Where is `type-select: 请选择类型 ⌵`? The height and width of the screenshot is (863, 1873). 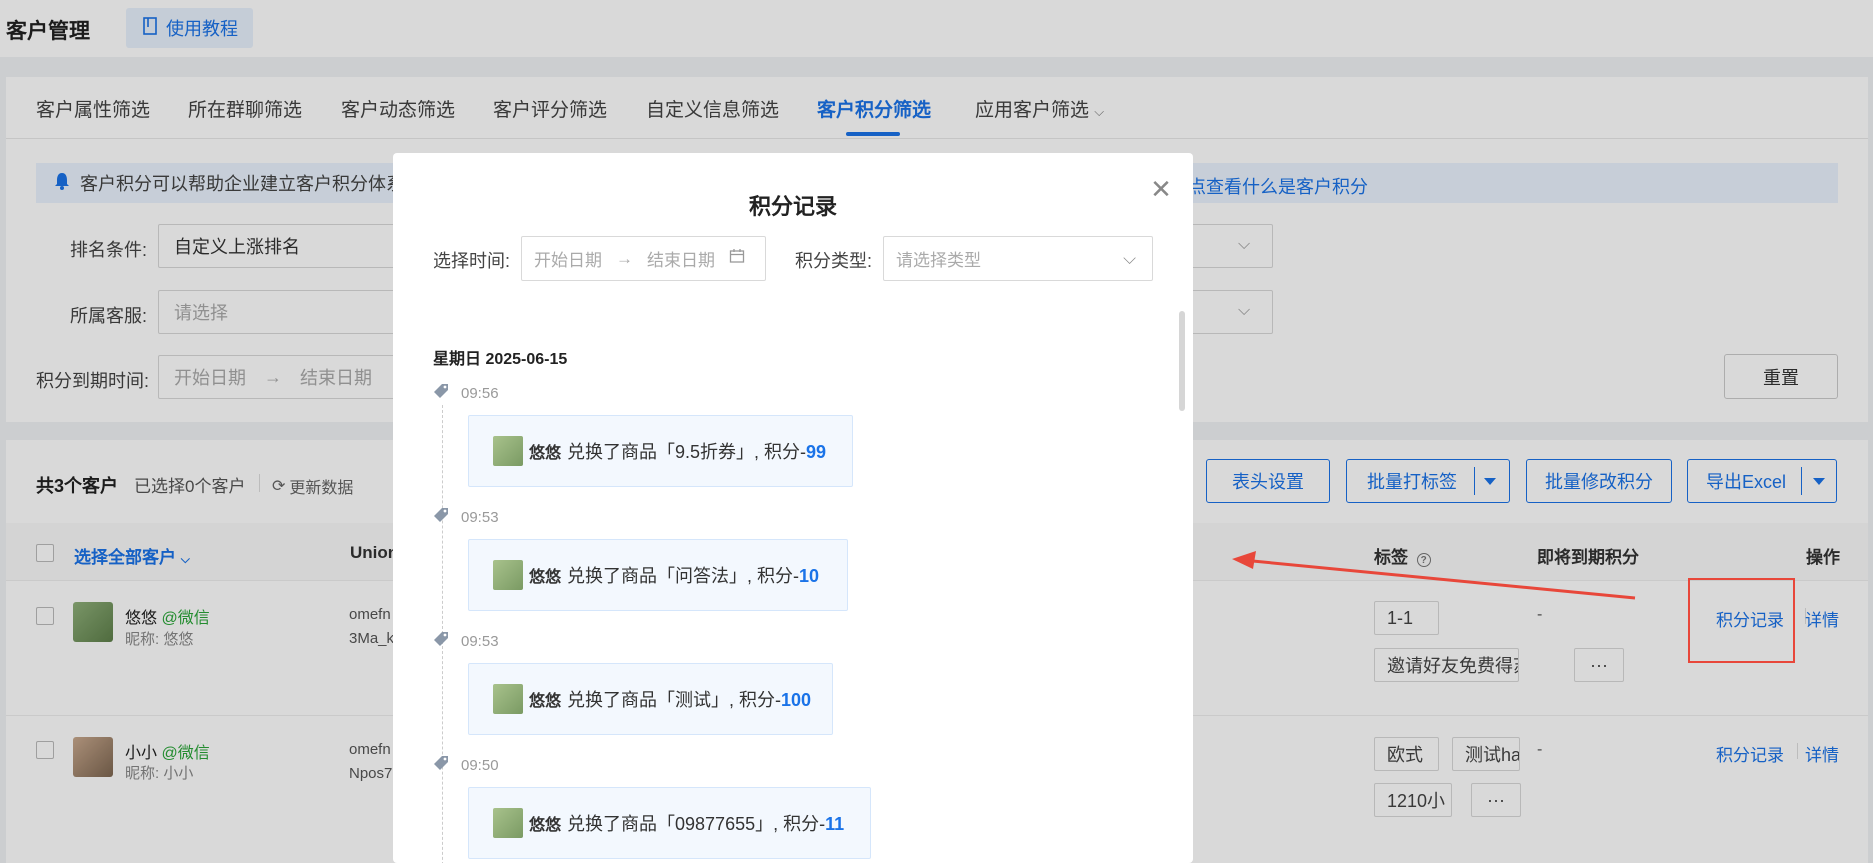
type-select: 请选择类型 ⌵ is located at coordinates (1018, 258).